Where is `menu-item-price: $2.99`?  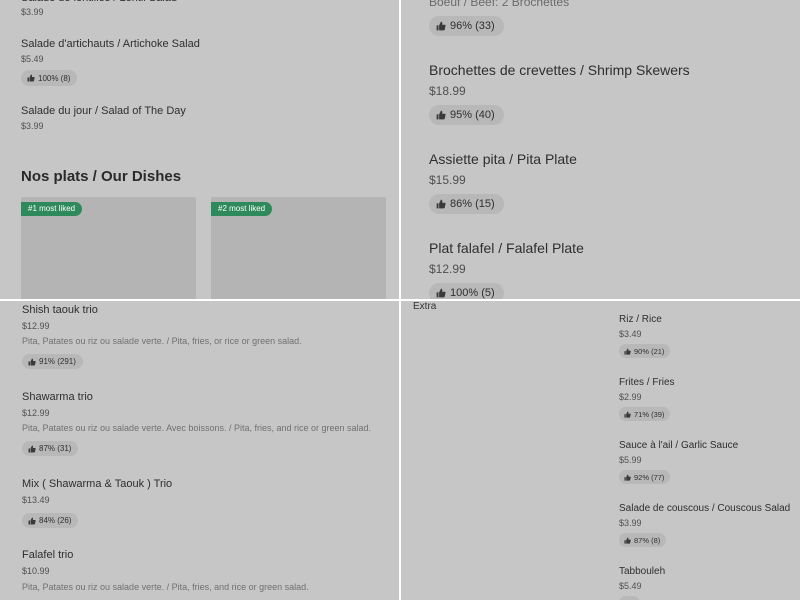
menu-item-price: $2.99 is located at coordinates (630, 397).